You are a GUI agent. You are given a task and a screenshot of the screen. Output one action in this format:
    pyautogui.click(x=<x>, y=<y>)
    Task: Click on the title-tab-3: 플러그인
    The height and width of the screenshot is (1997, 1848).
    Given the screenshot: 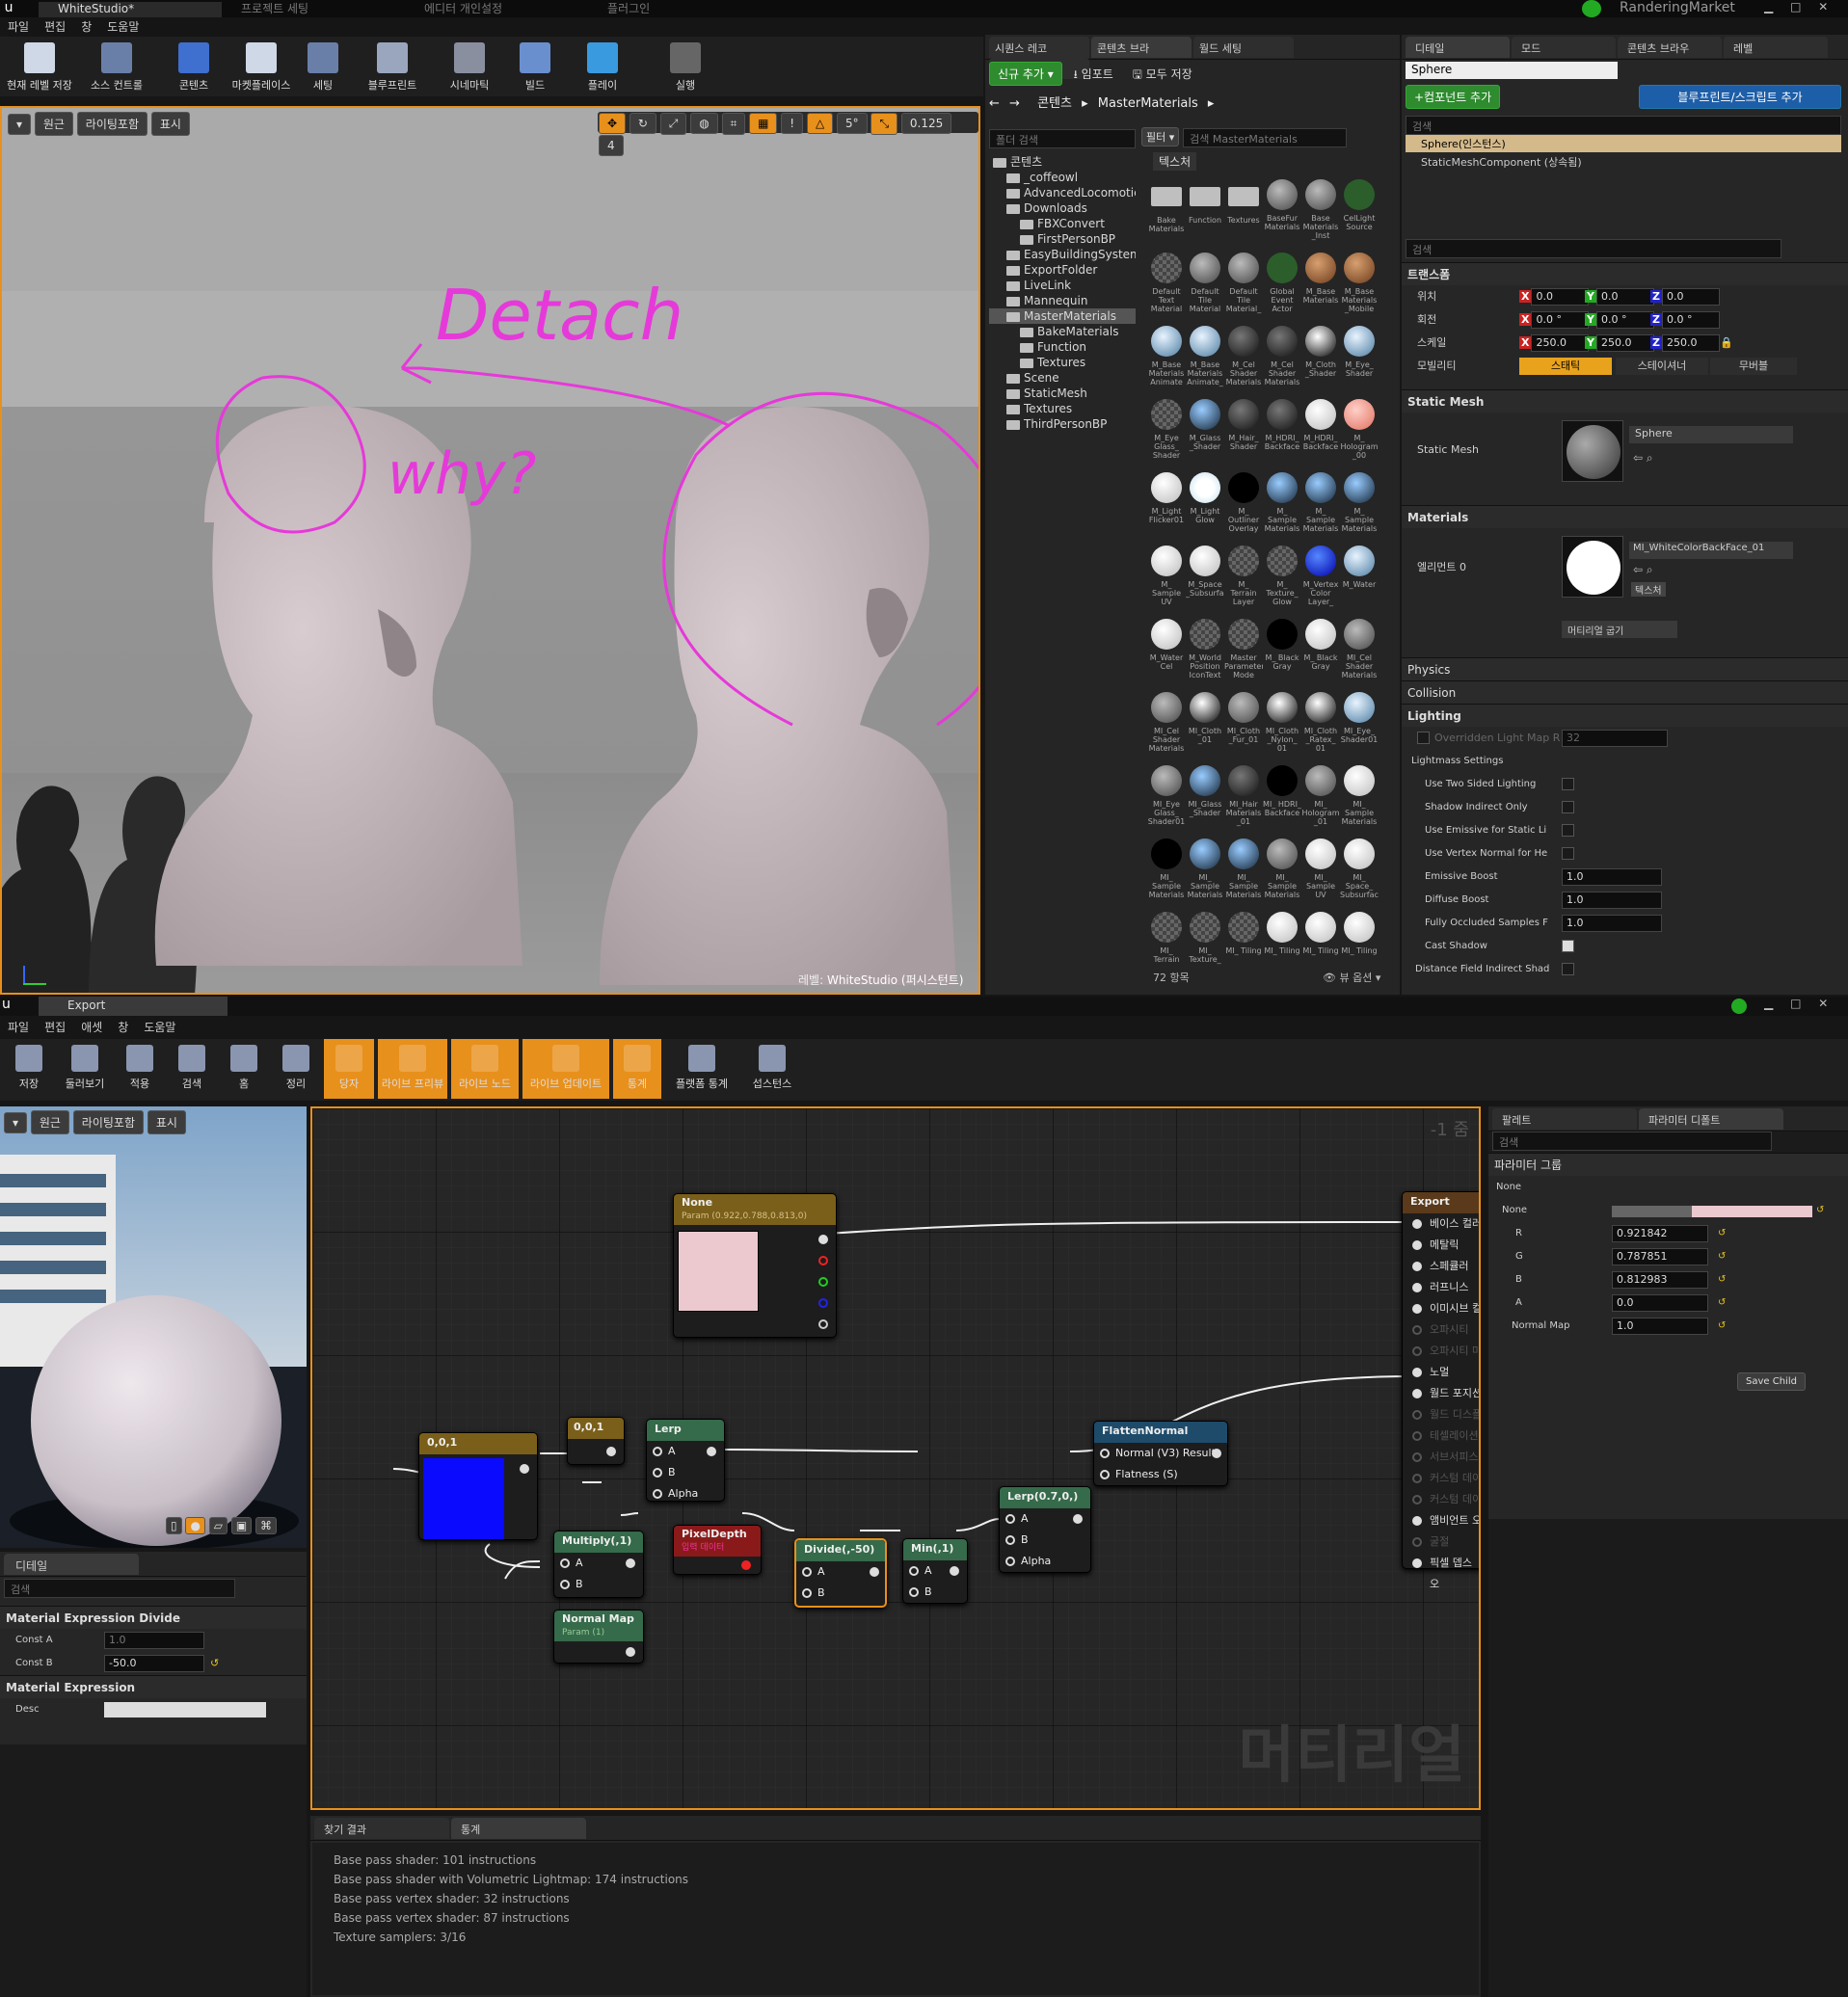 What is the action you would take?
    pyautogui.click(x=679, y=8)
    